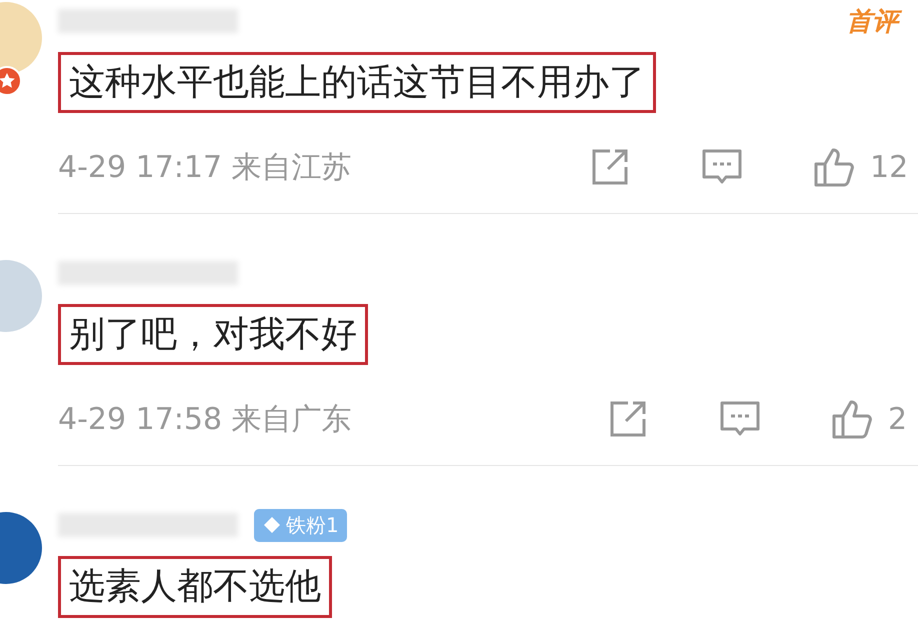  What do you see at coordinates (898, 419) in the screenshot?
I see `like-count: 2` at bounding box center [898, 419].